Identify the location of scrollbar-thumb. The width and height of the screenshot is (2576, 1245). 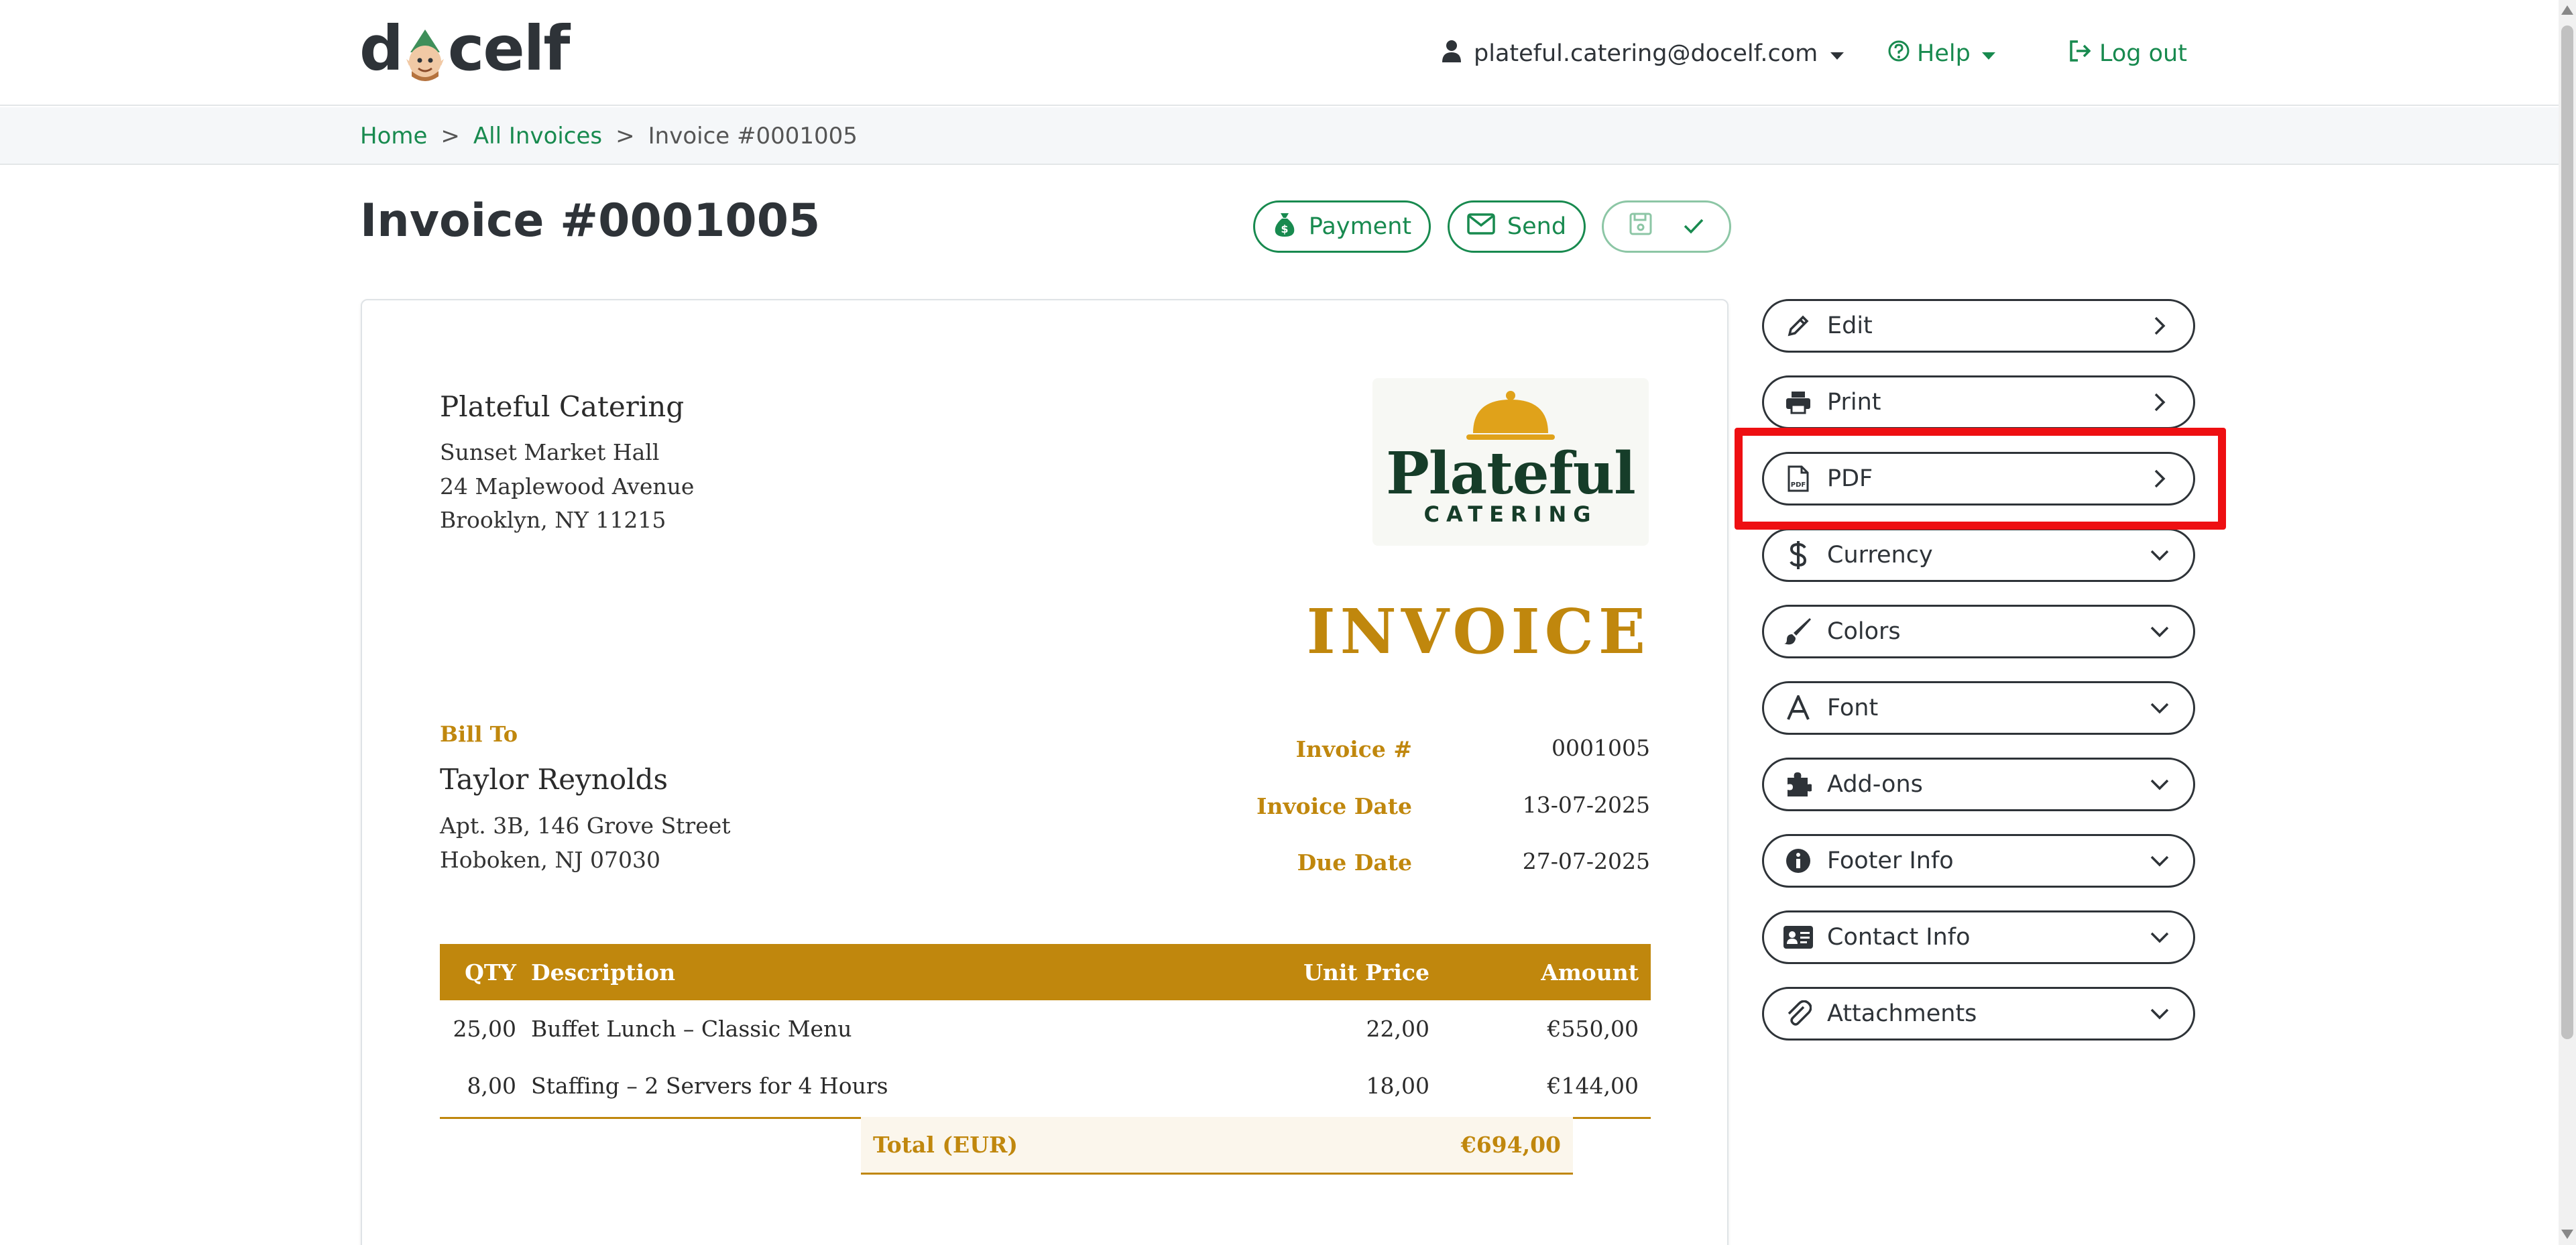
(2567, 532).